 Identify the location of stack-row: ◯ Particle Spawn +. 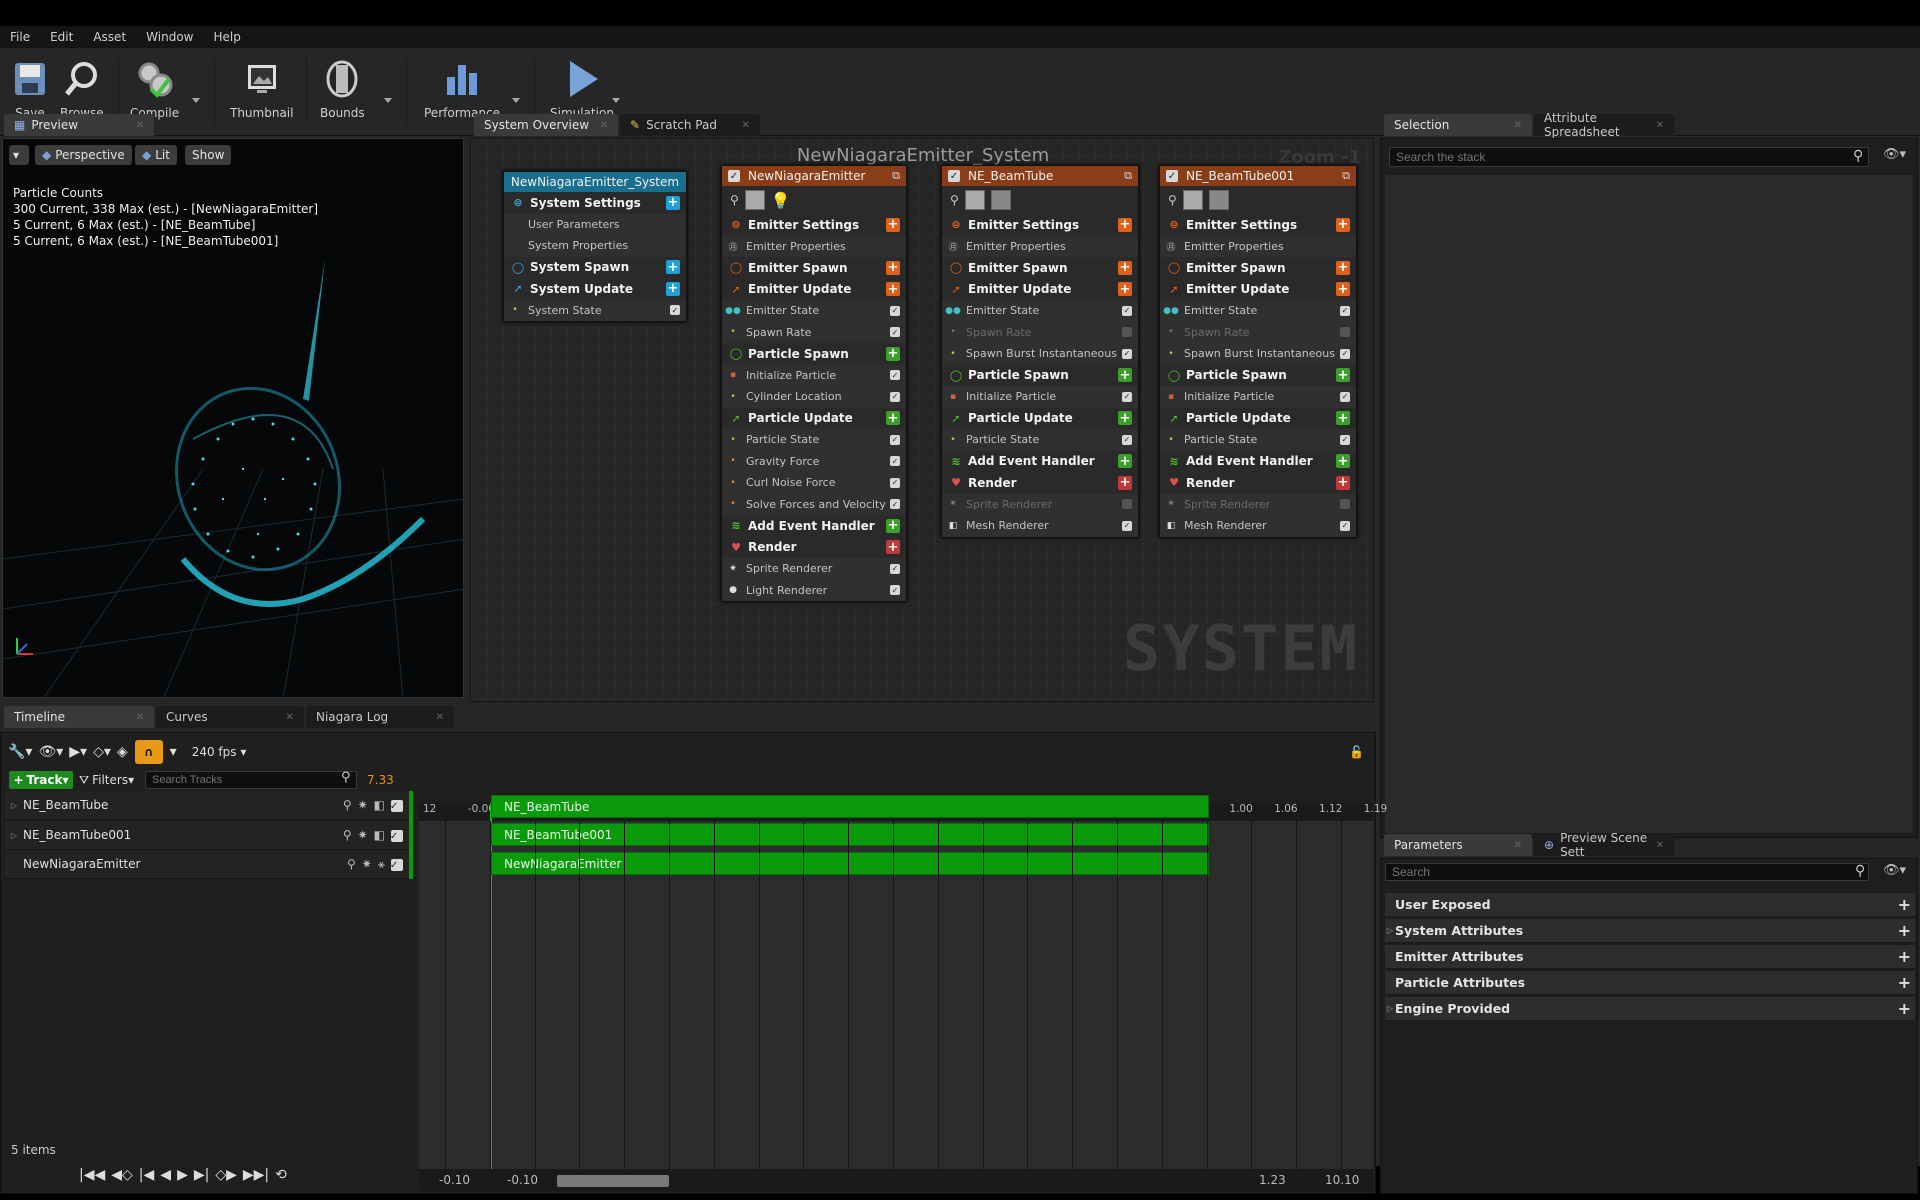
(1258, 375).